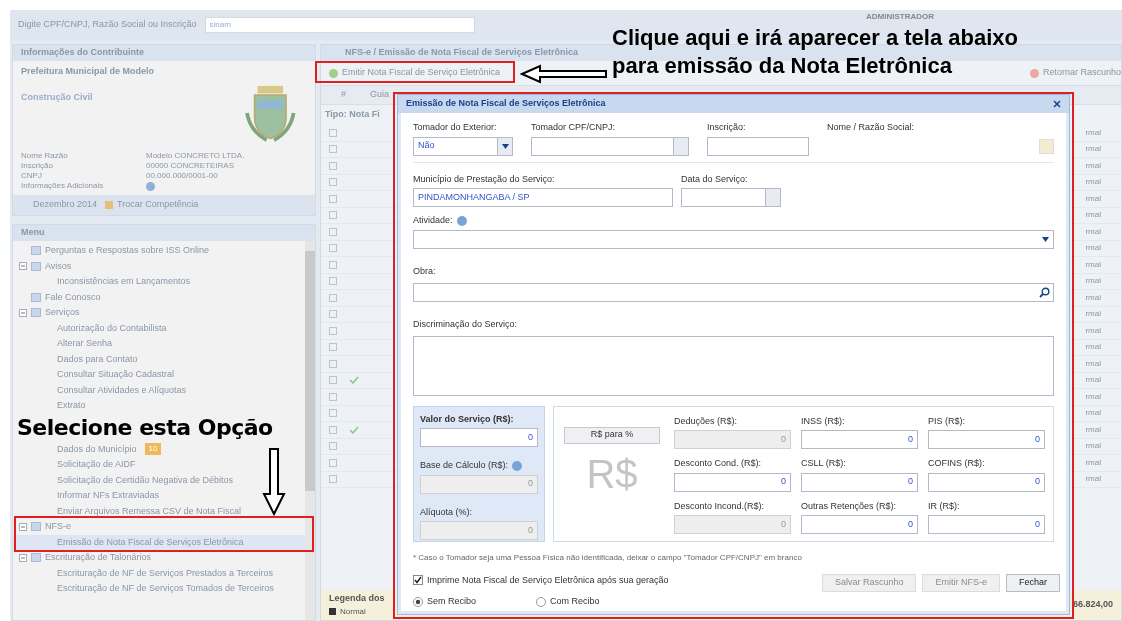 The image size is (1122, 621). I want to click on org-name: Prefeitura Municipal de Modelo, so click(88, 71).